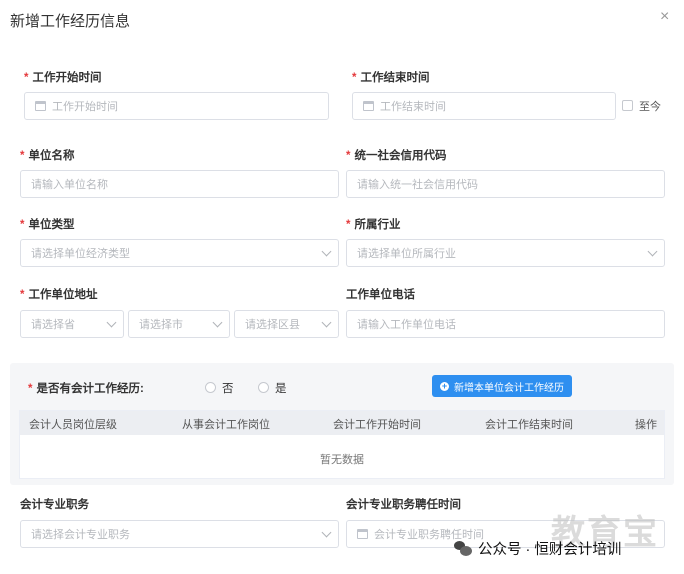  I want to click on until-now-label: 至今, so click(650, 106).